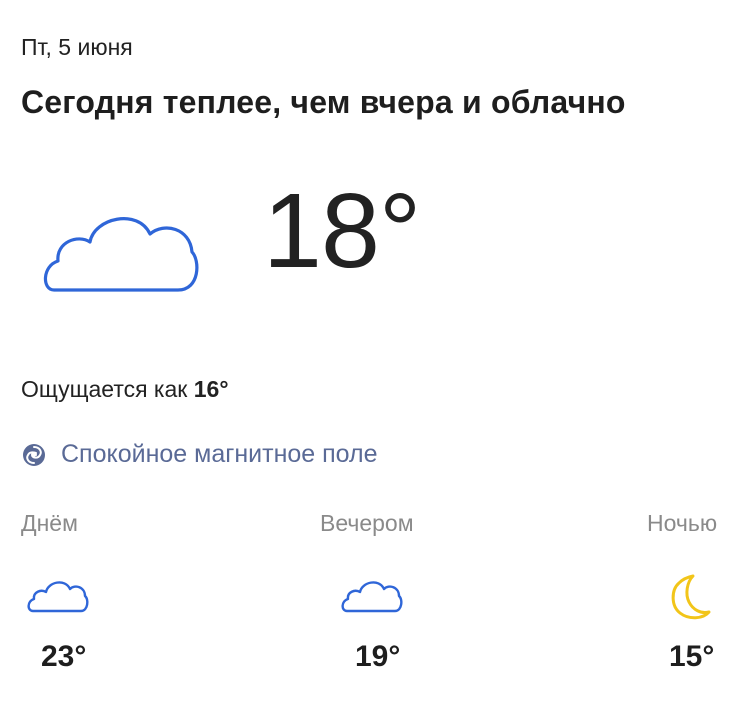 The width and height of the screenshot is (750, 705). Describe the element at coordinates (367, 523) in the screenshot. I see `day-part-label: Вечером` at that location.